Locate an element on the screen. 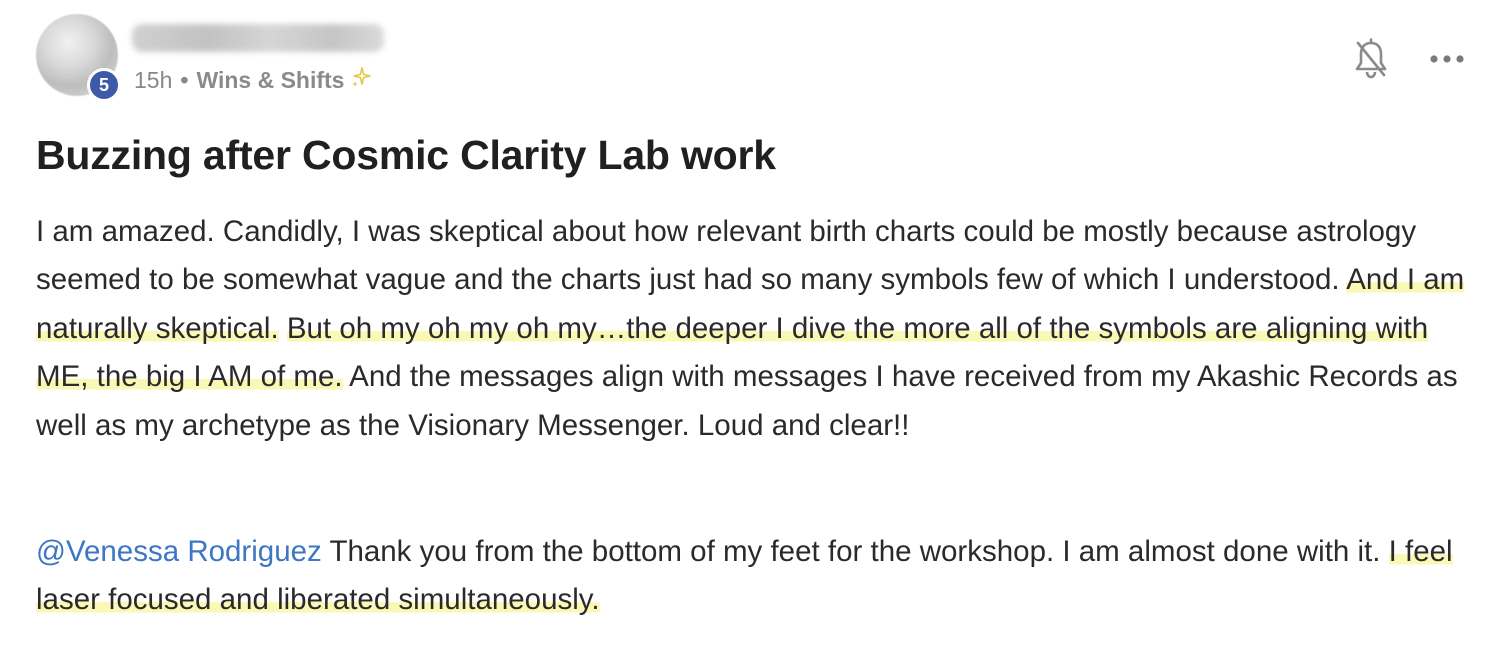 The height and width of the screenshot is (646, 1504). level-number: 5 is located at coordinates (103, 84).